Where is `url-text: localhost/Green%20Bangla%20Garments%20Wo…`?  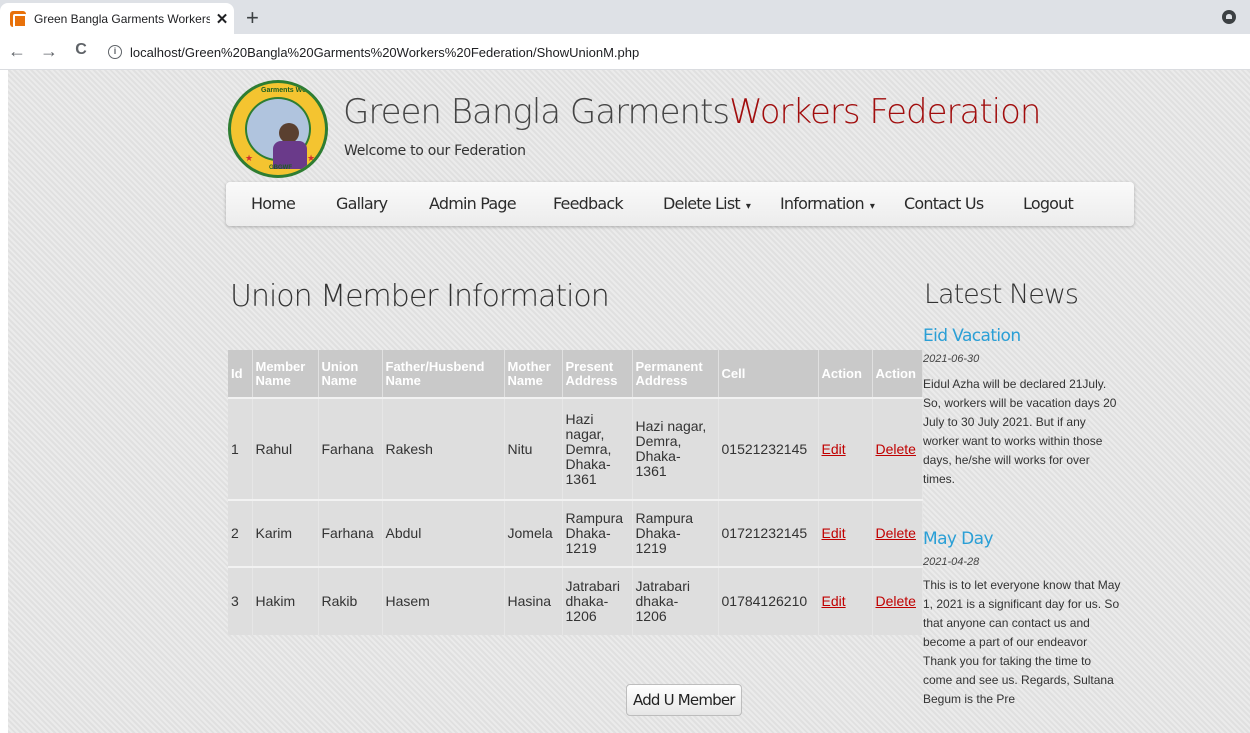
url-text: localhost/Green%20Bangla%20Garments%20Wo… is located at coordinates (385, 52).